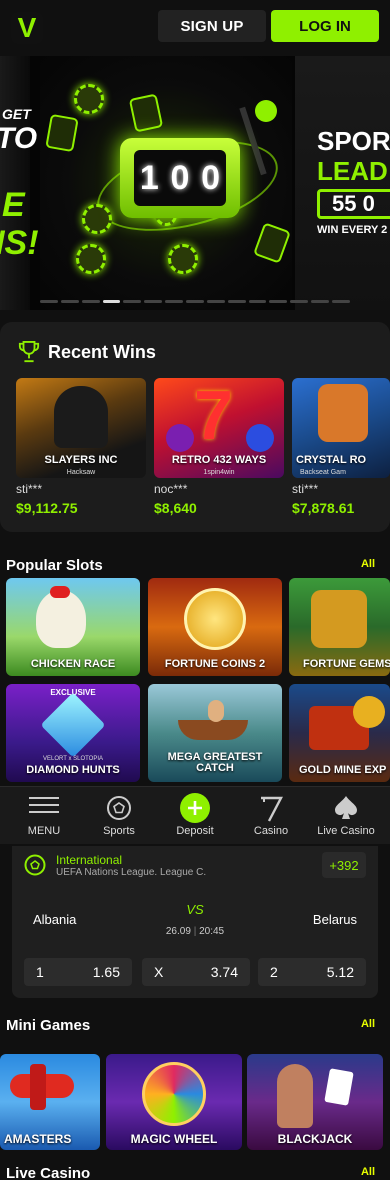 The width and height of the screenshot is (390, 1180). What do you see at coordinates (102, 352) in the screenshot?
I see `recent-wins-title: Recent Wins` at bounding box center [102, 352].